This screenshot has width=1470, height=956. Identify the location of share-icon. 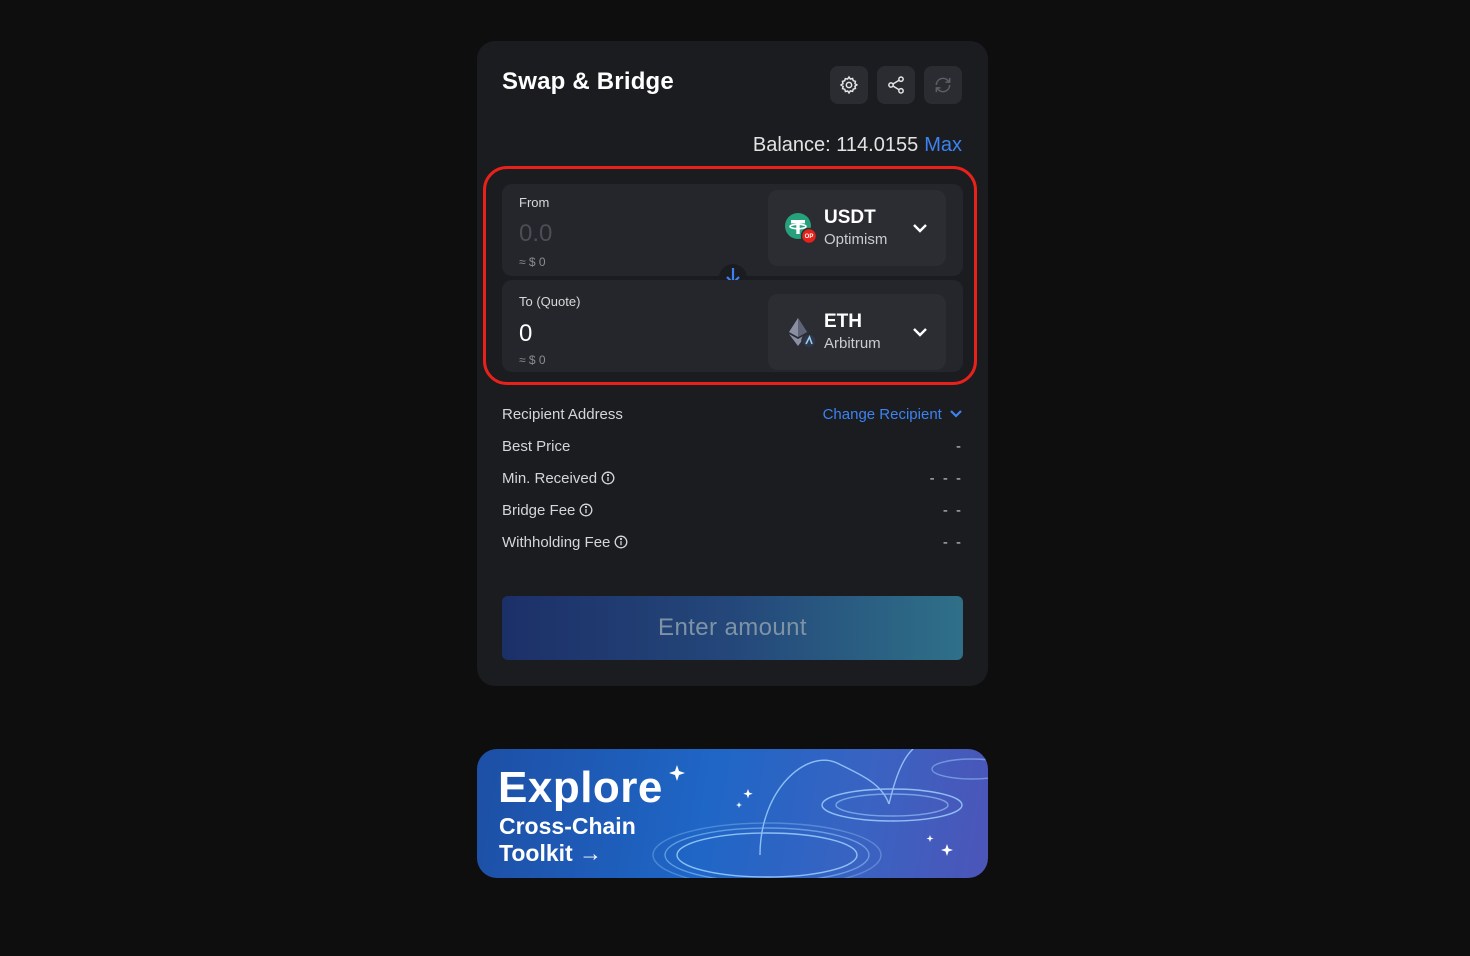
(896, 85).